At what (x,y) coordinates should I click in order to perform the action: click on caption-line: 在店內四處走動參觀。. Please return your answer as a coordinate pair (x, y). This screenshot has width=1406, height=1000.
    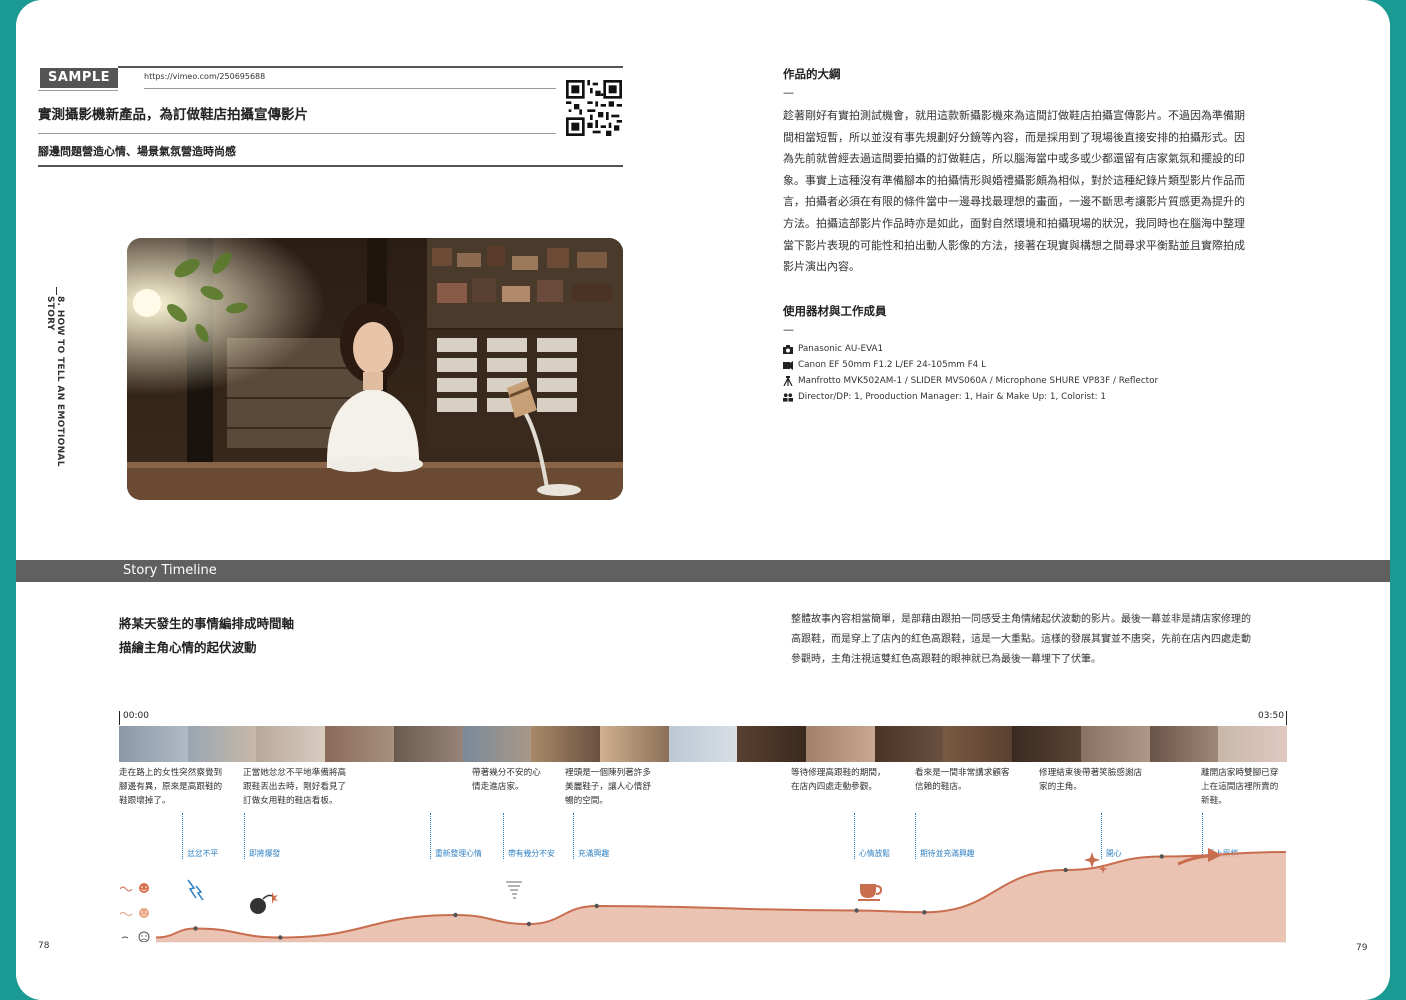
    Looking at the image, I should click on (834, 787).